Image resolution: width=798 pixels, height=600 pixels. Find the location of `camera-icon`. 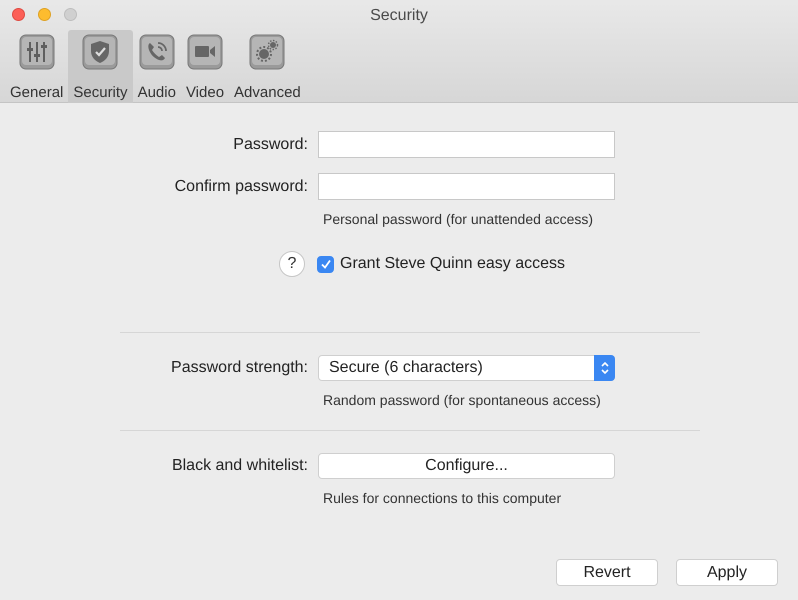

camera-icon is located at coordinates (204, 52).